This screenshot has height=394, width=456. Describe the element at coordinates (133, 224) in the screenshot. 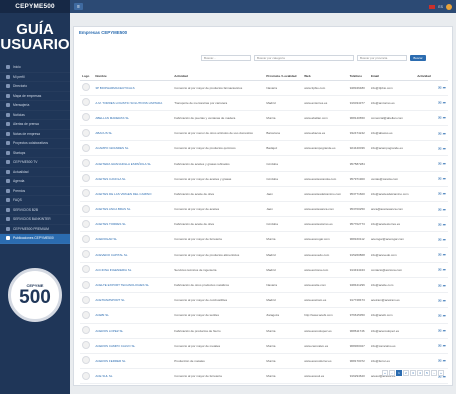

I see `cell-name: ACEITES TORRES SL` at that location.